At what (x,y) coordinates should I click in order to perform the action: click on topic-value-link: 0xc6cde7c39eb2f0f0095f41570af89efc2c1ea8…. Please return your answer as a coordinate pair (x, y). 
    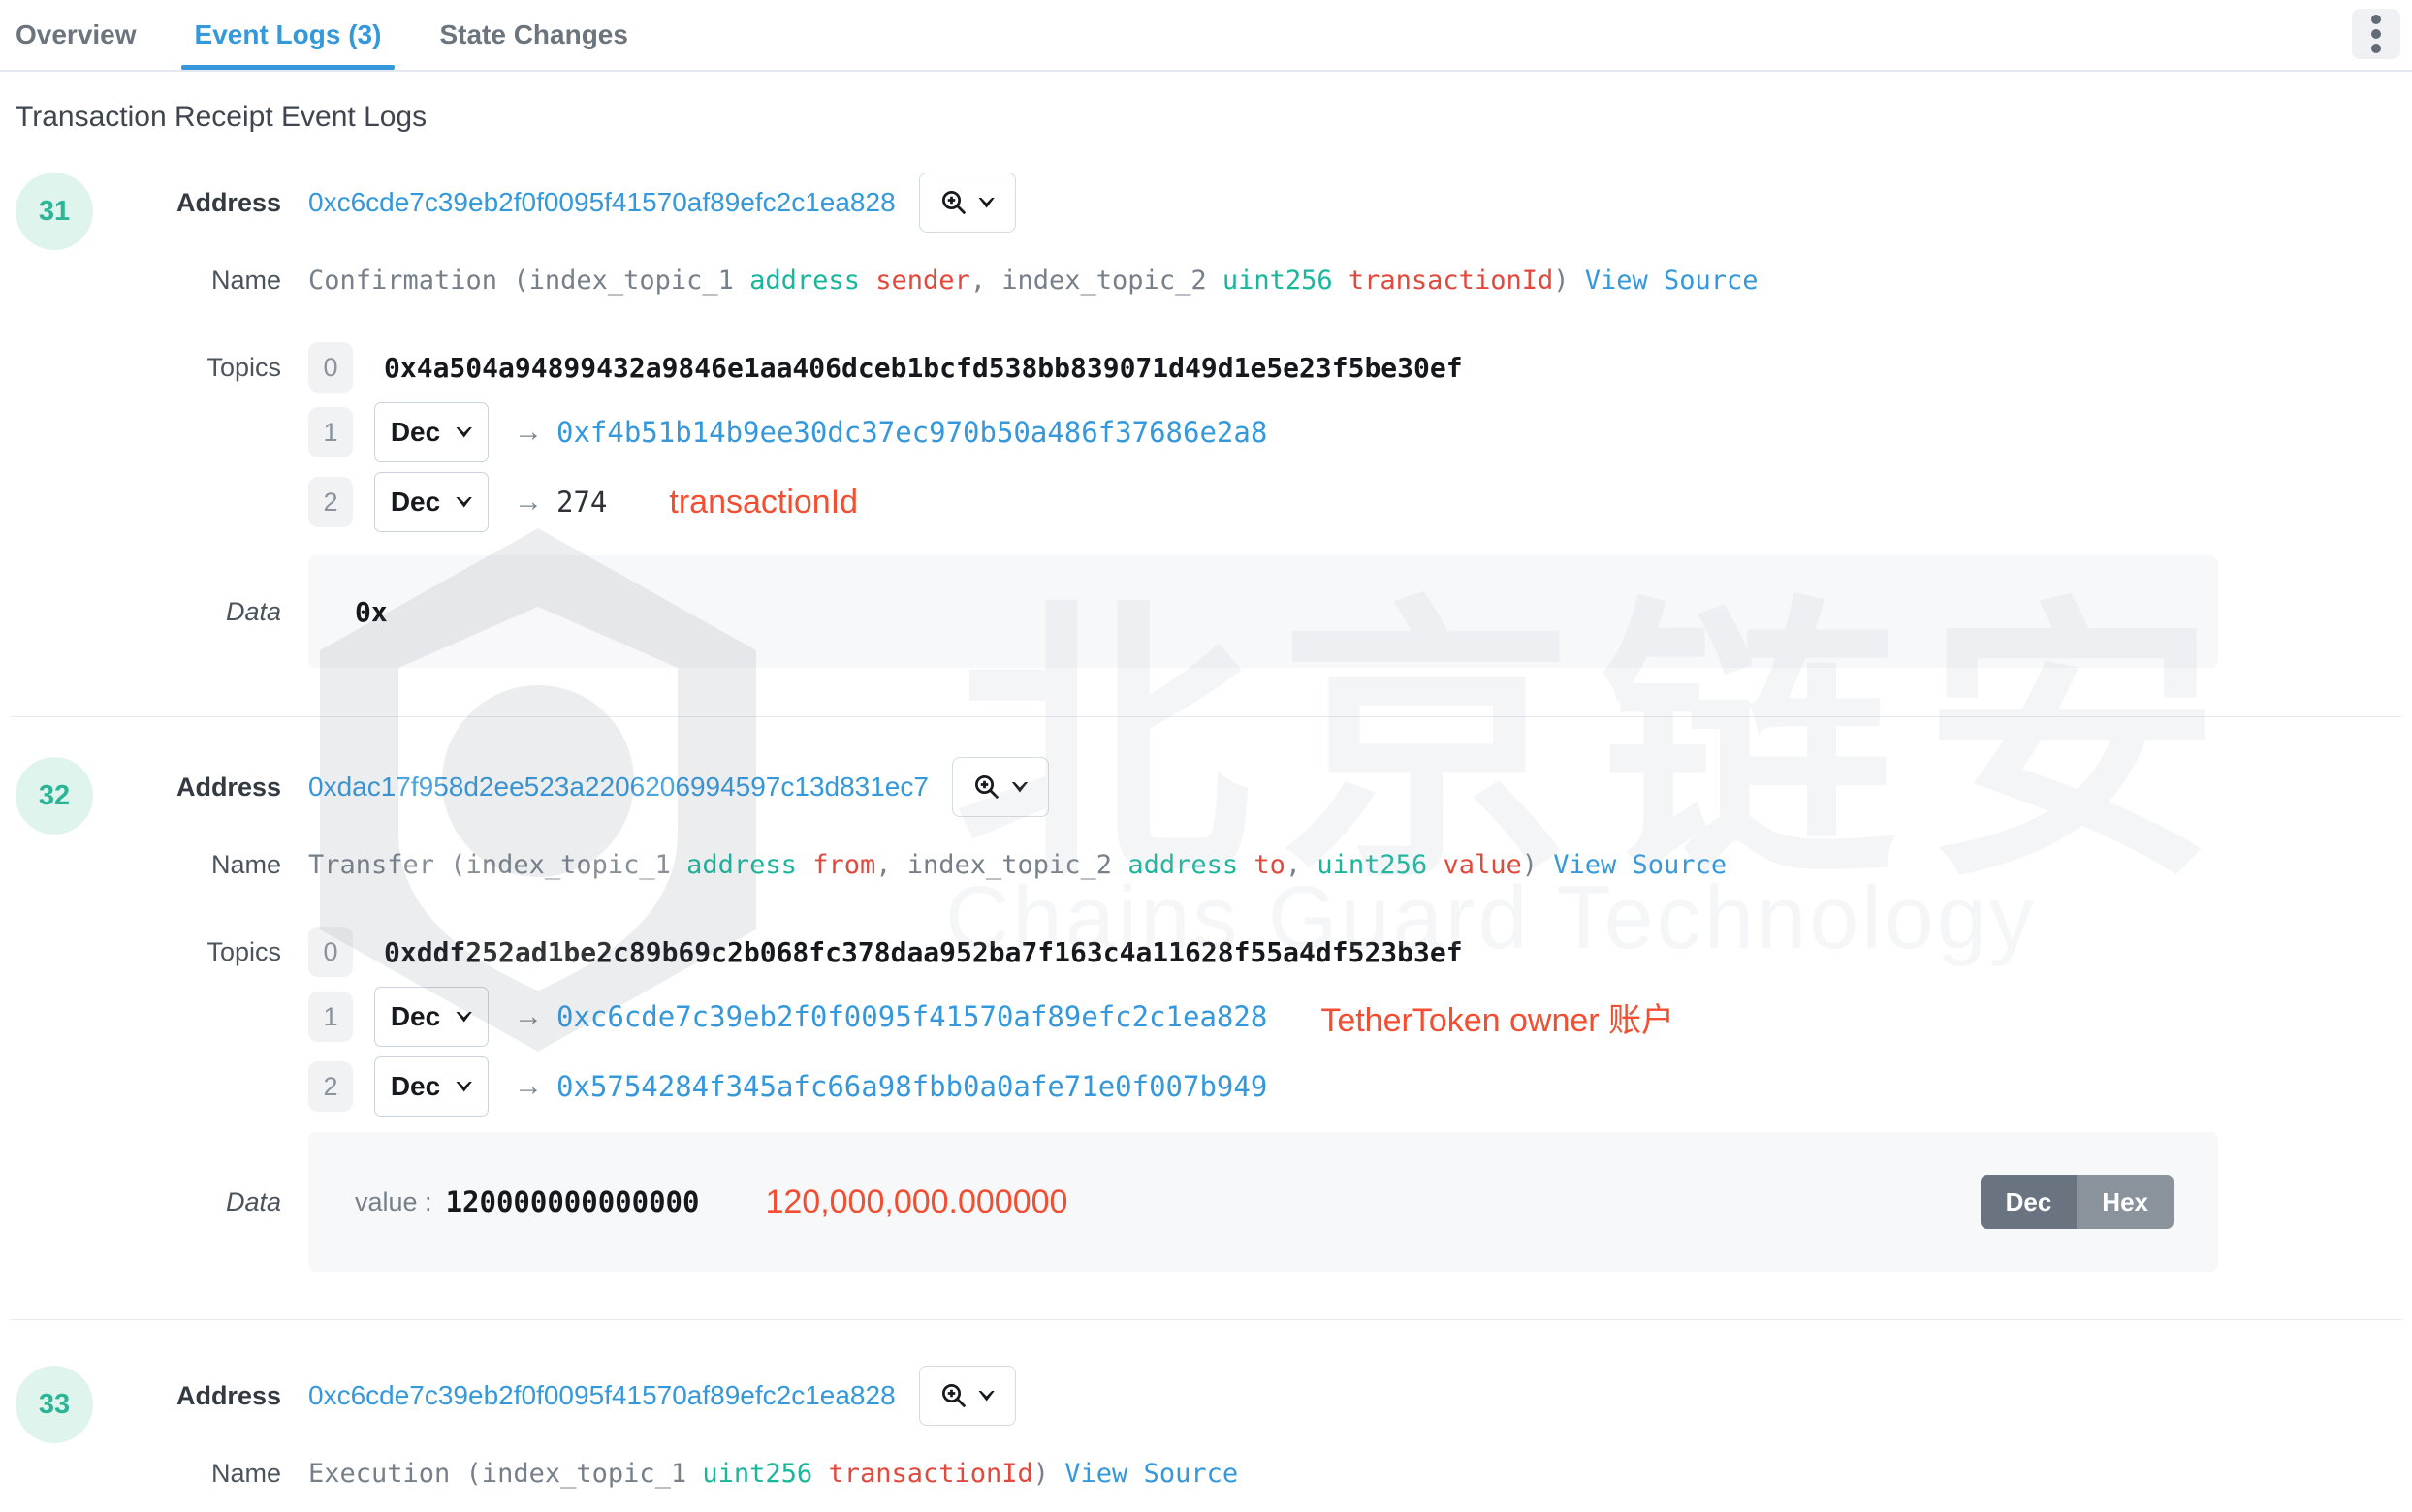
    Looking at the image, I should click on (911, 1017).